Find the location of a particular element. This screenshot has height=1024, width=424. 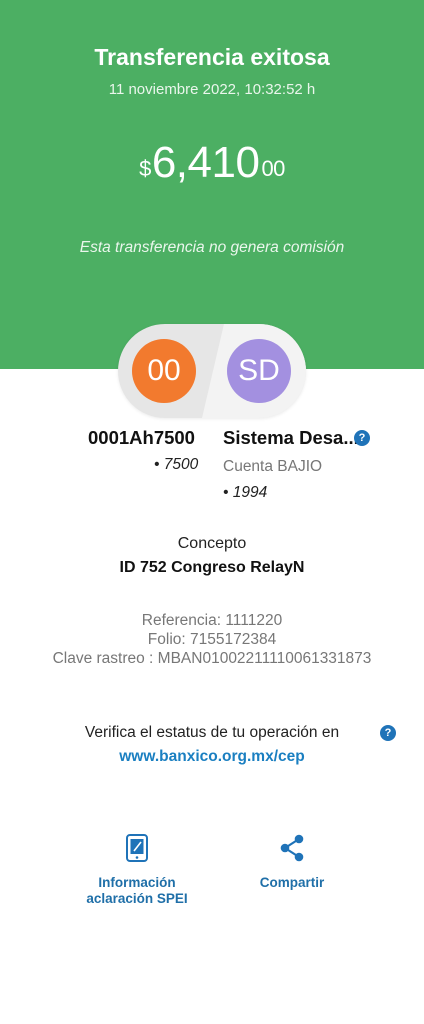

concept-label: Concepto is located at coordinates (212, 543).